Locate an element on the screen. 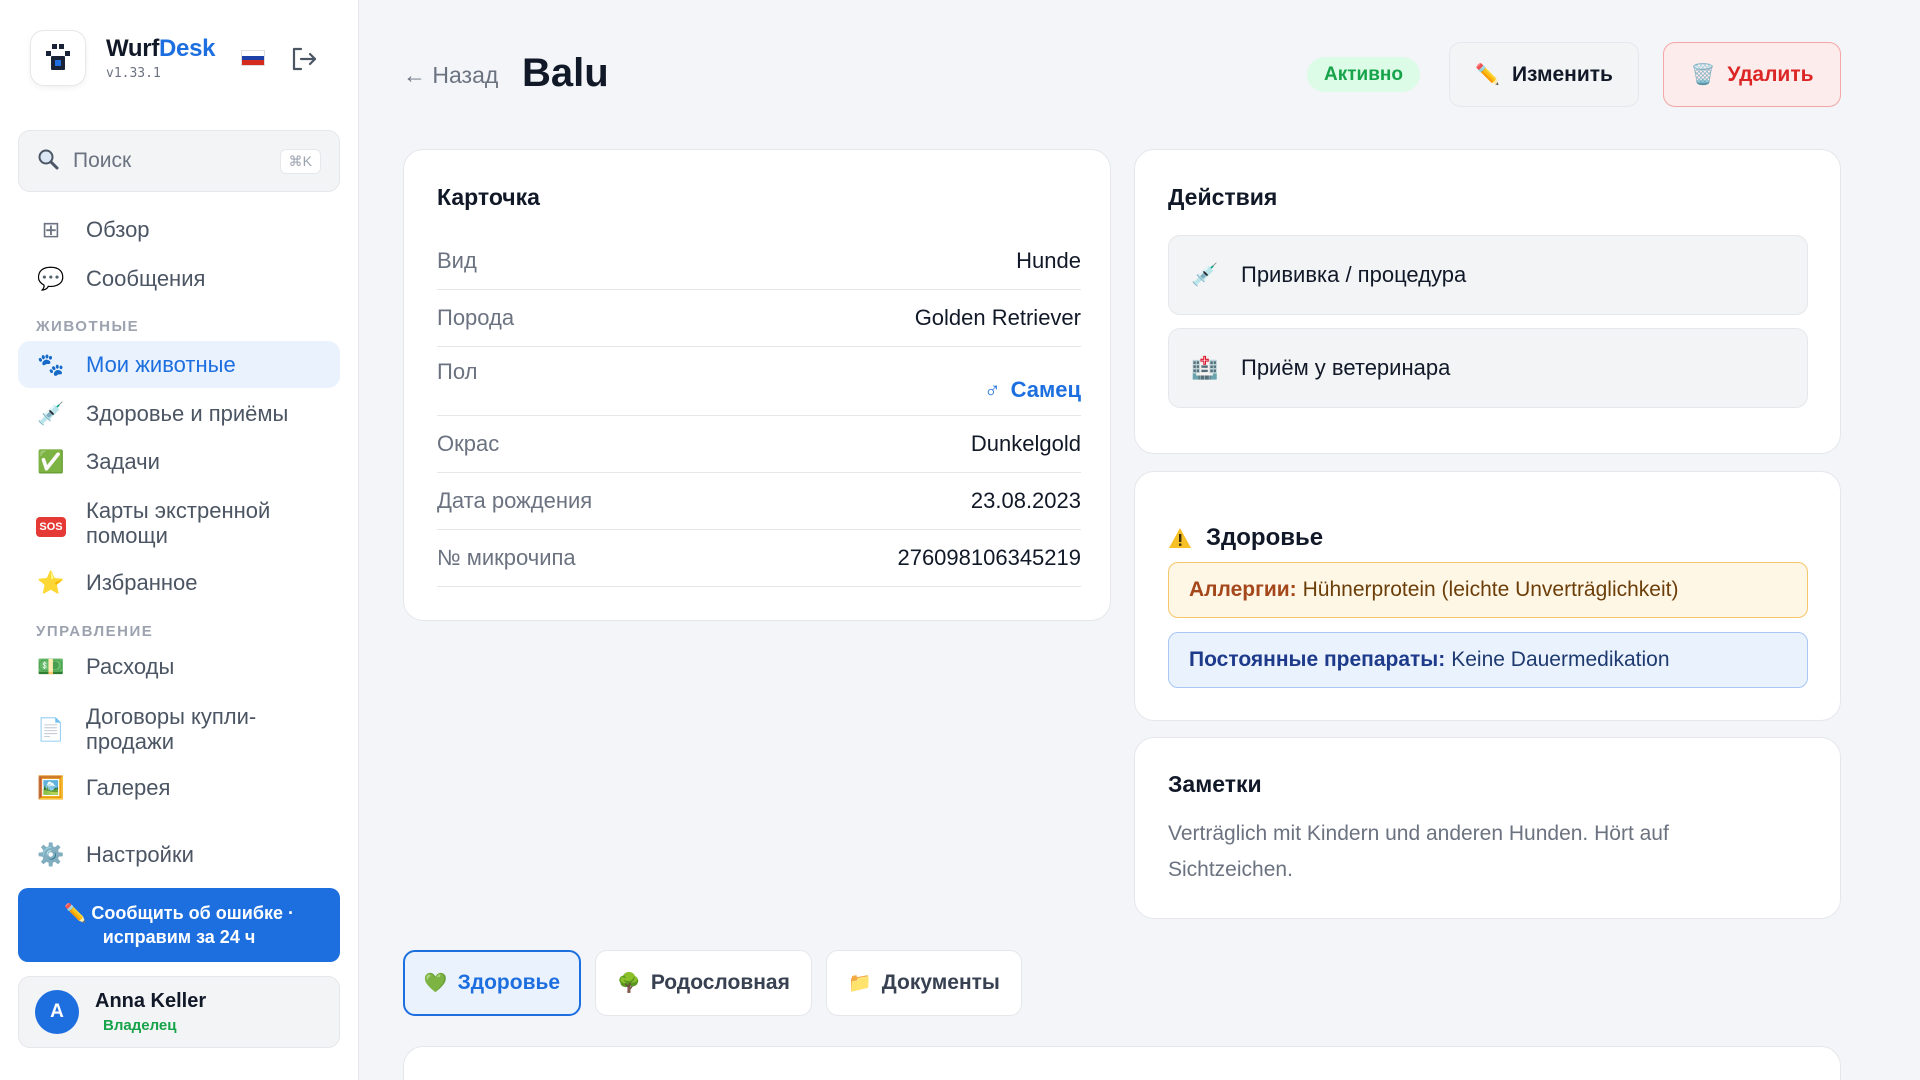 The image size is (1920, 1080). sidebar-item-settings: ⚙️ Настройки is located at coordinates (179, 855).